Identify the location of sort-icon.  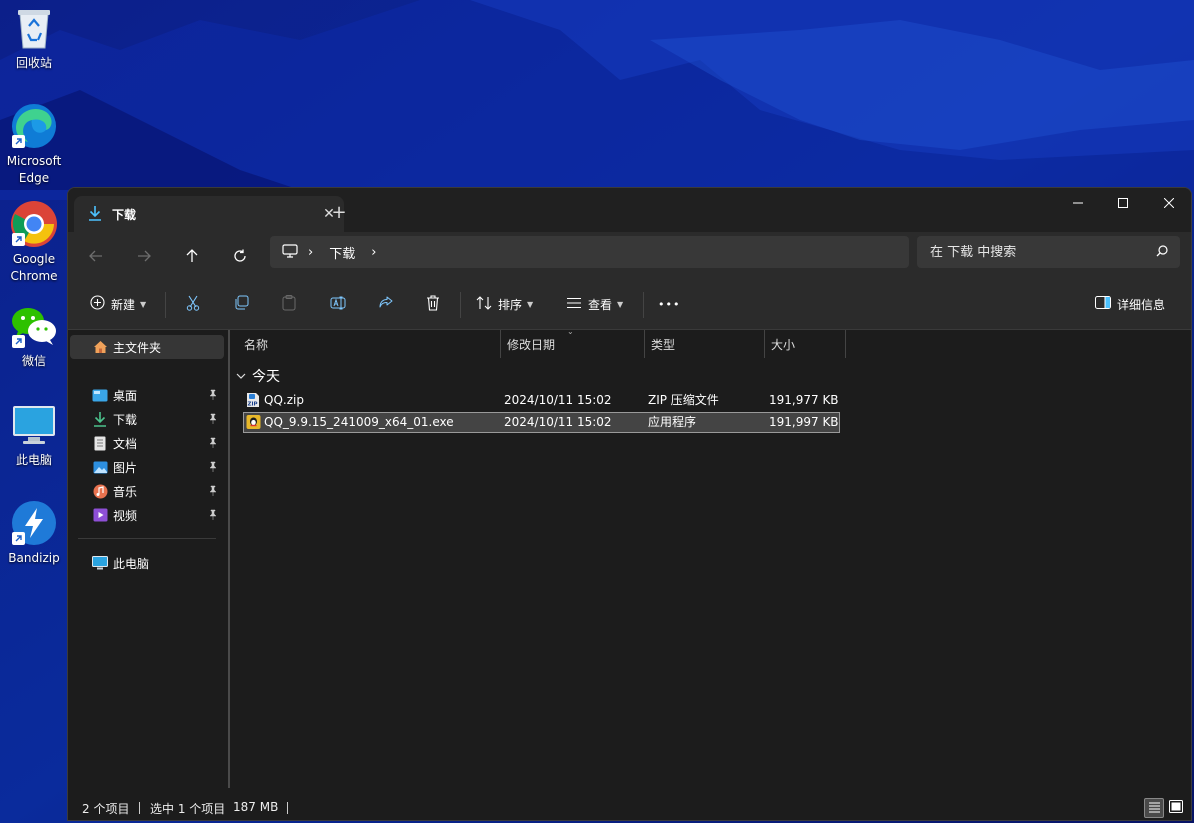
(484, 304).